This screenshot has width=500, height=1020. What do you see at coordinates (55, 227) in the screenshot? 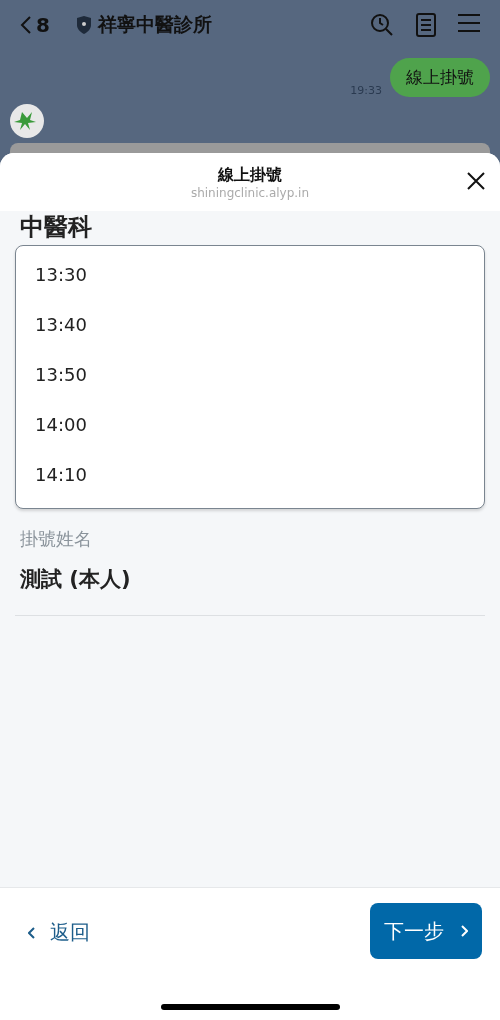
I see `department-heading: 中醫科` at bounding box center [55, 227].